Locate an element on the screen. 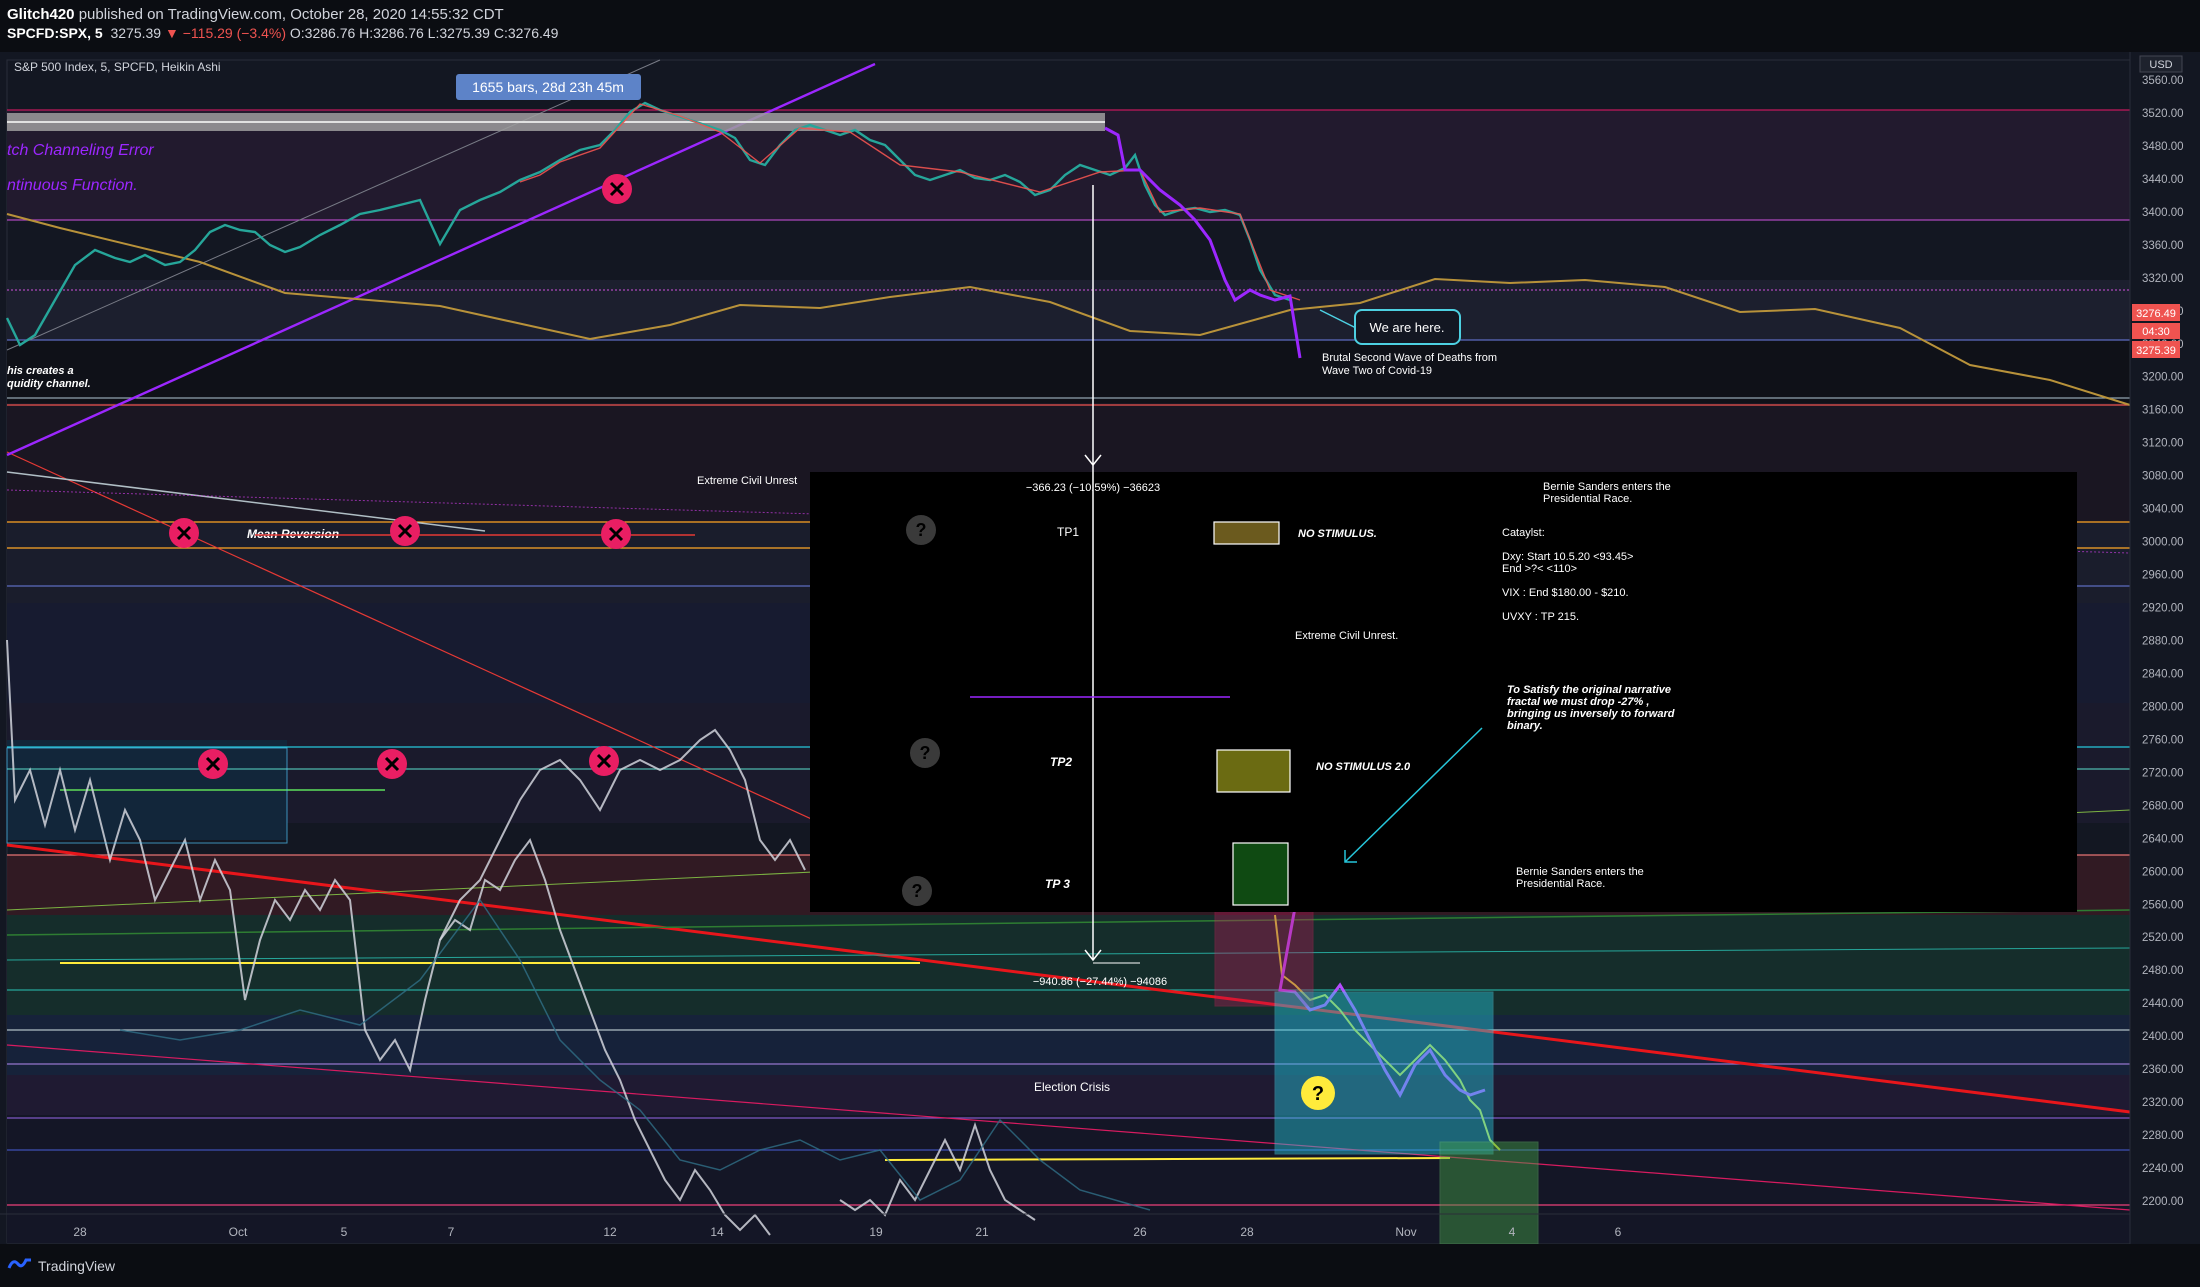  chart-footer: TradingView is located at coordinates (1100, 1265).